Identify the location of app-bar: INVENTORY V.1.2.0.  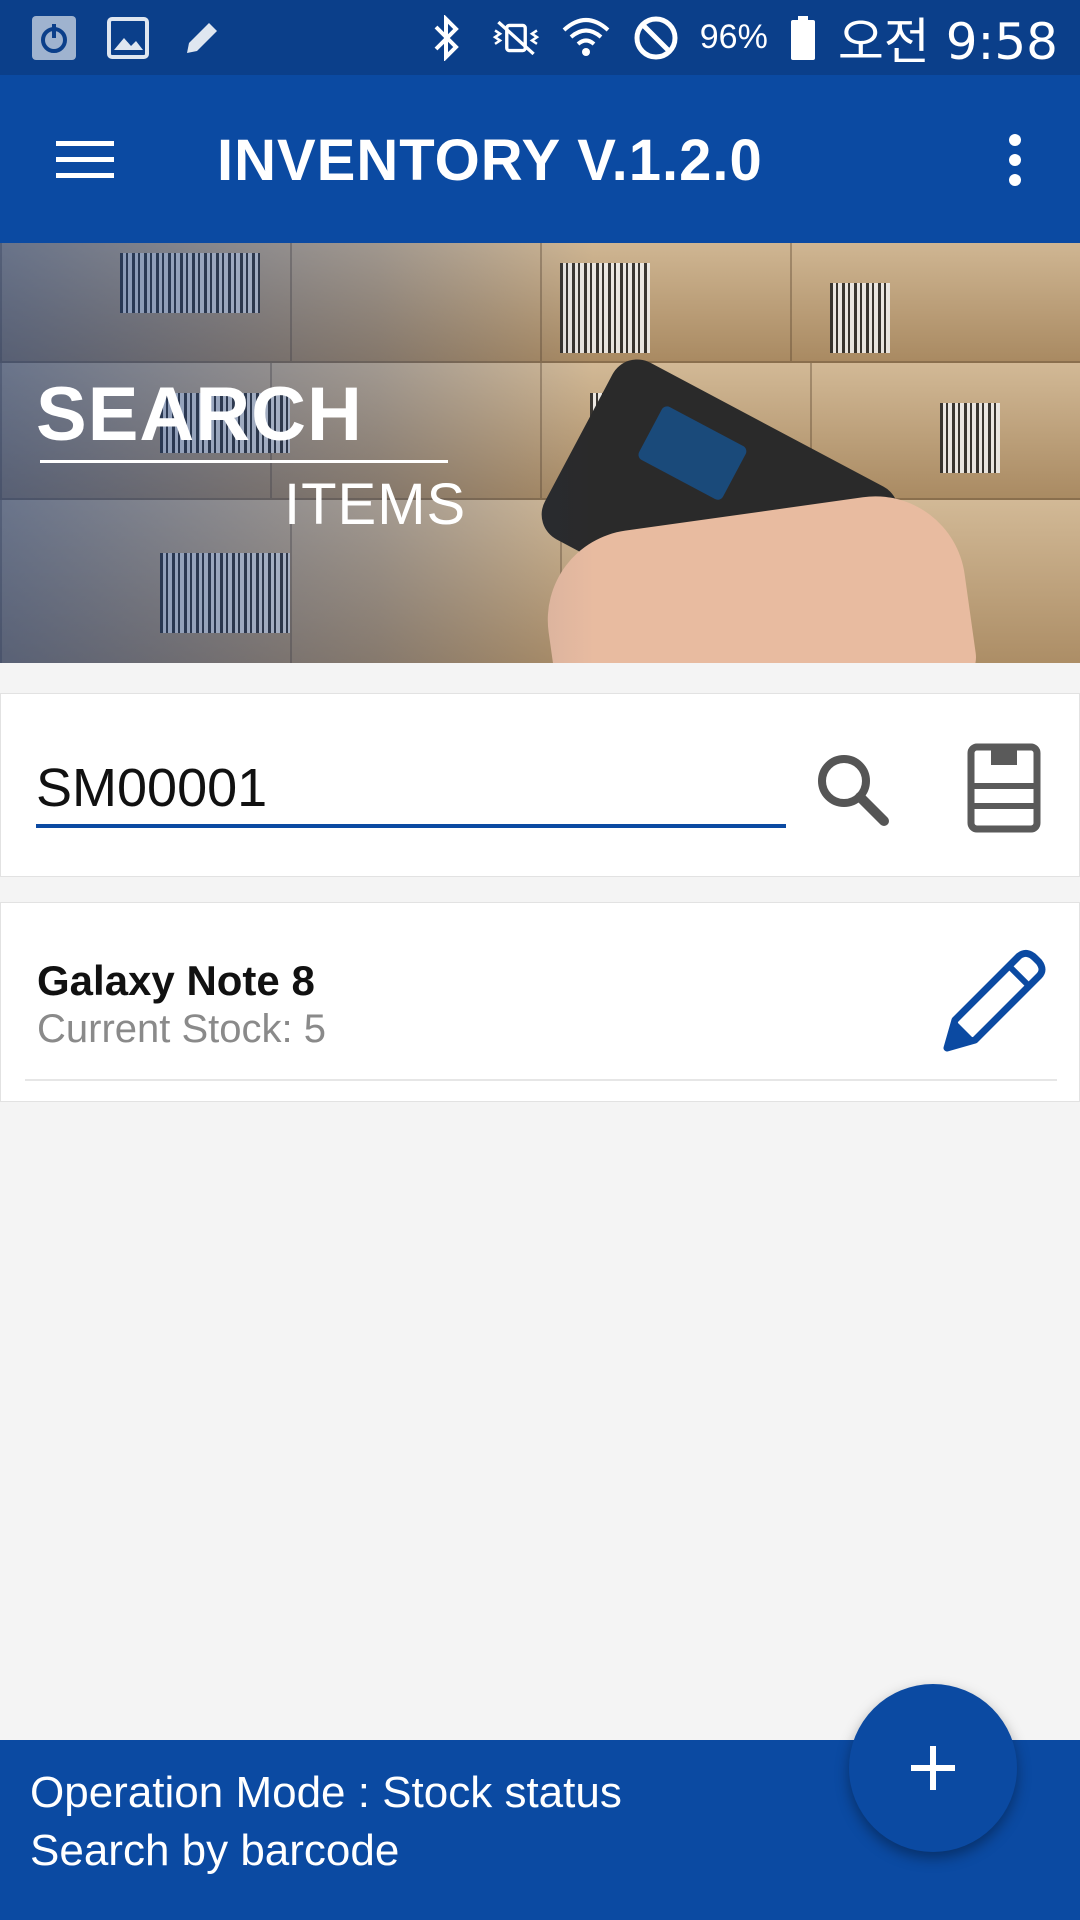
(540, 159).